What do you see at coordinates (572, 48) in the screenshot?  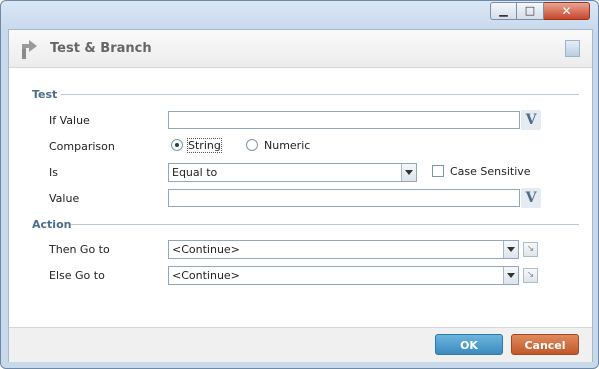 I see `note-icon` at bounding box center [572, 48].